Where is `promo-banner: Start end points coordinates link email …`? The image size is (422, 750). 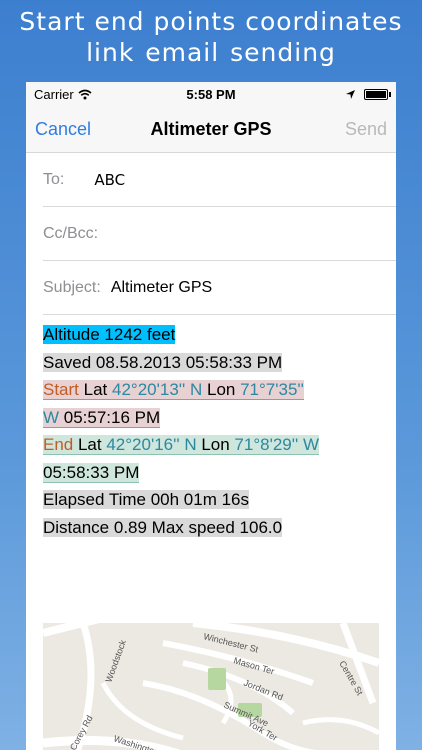
promo-banner: Start end points coordinates link email … is located at coordinates (211, 40).